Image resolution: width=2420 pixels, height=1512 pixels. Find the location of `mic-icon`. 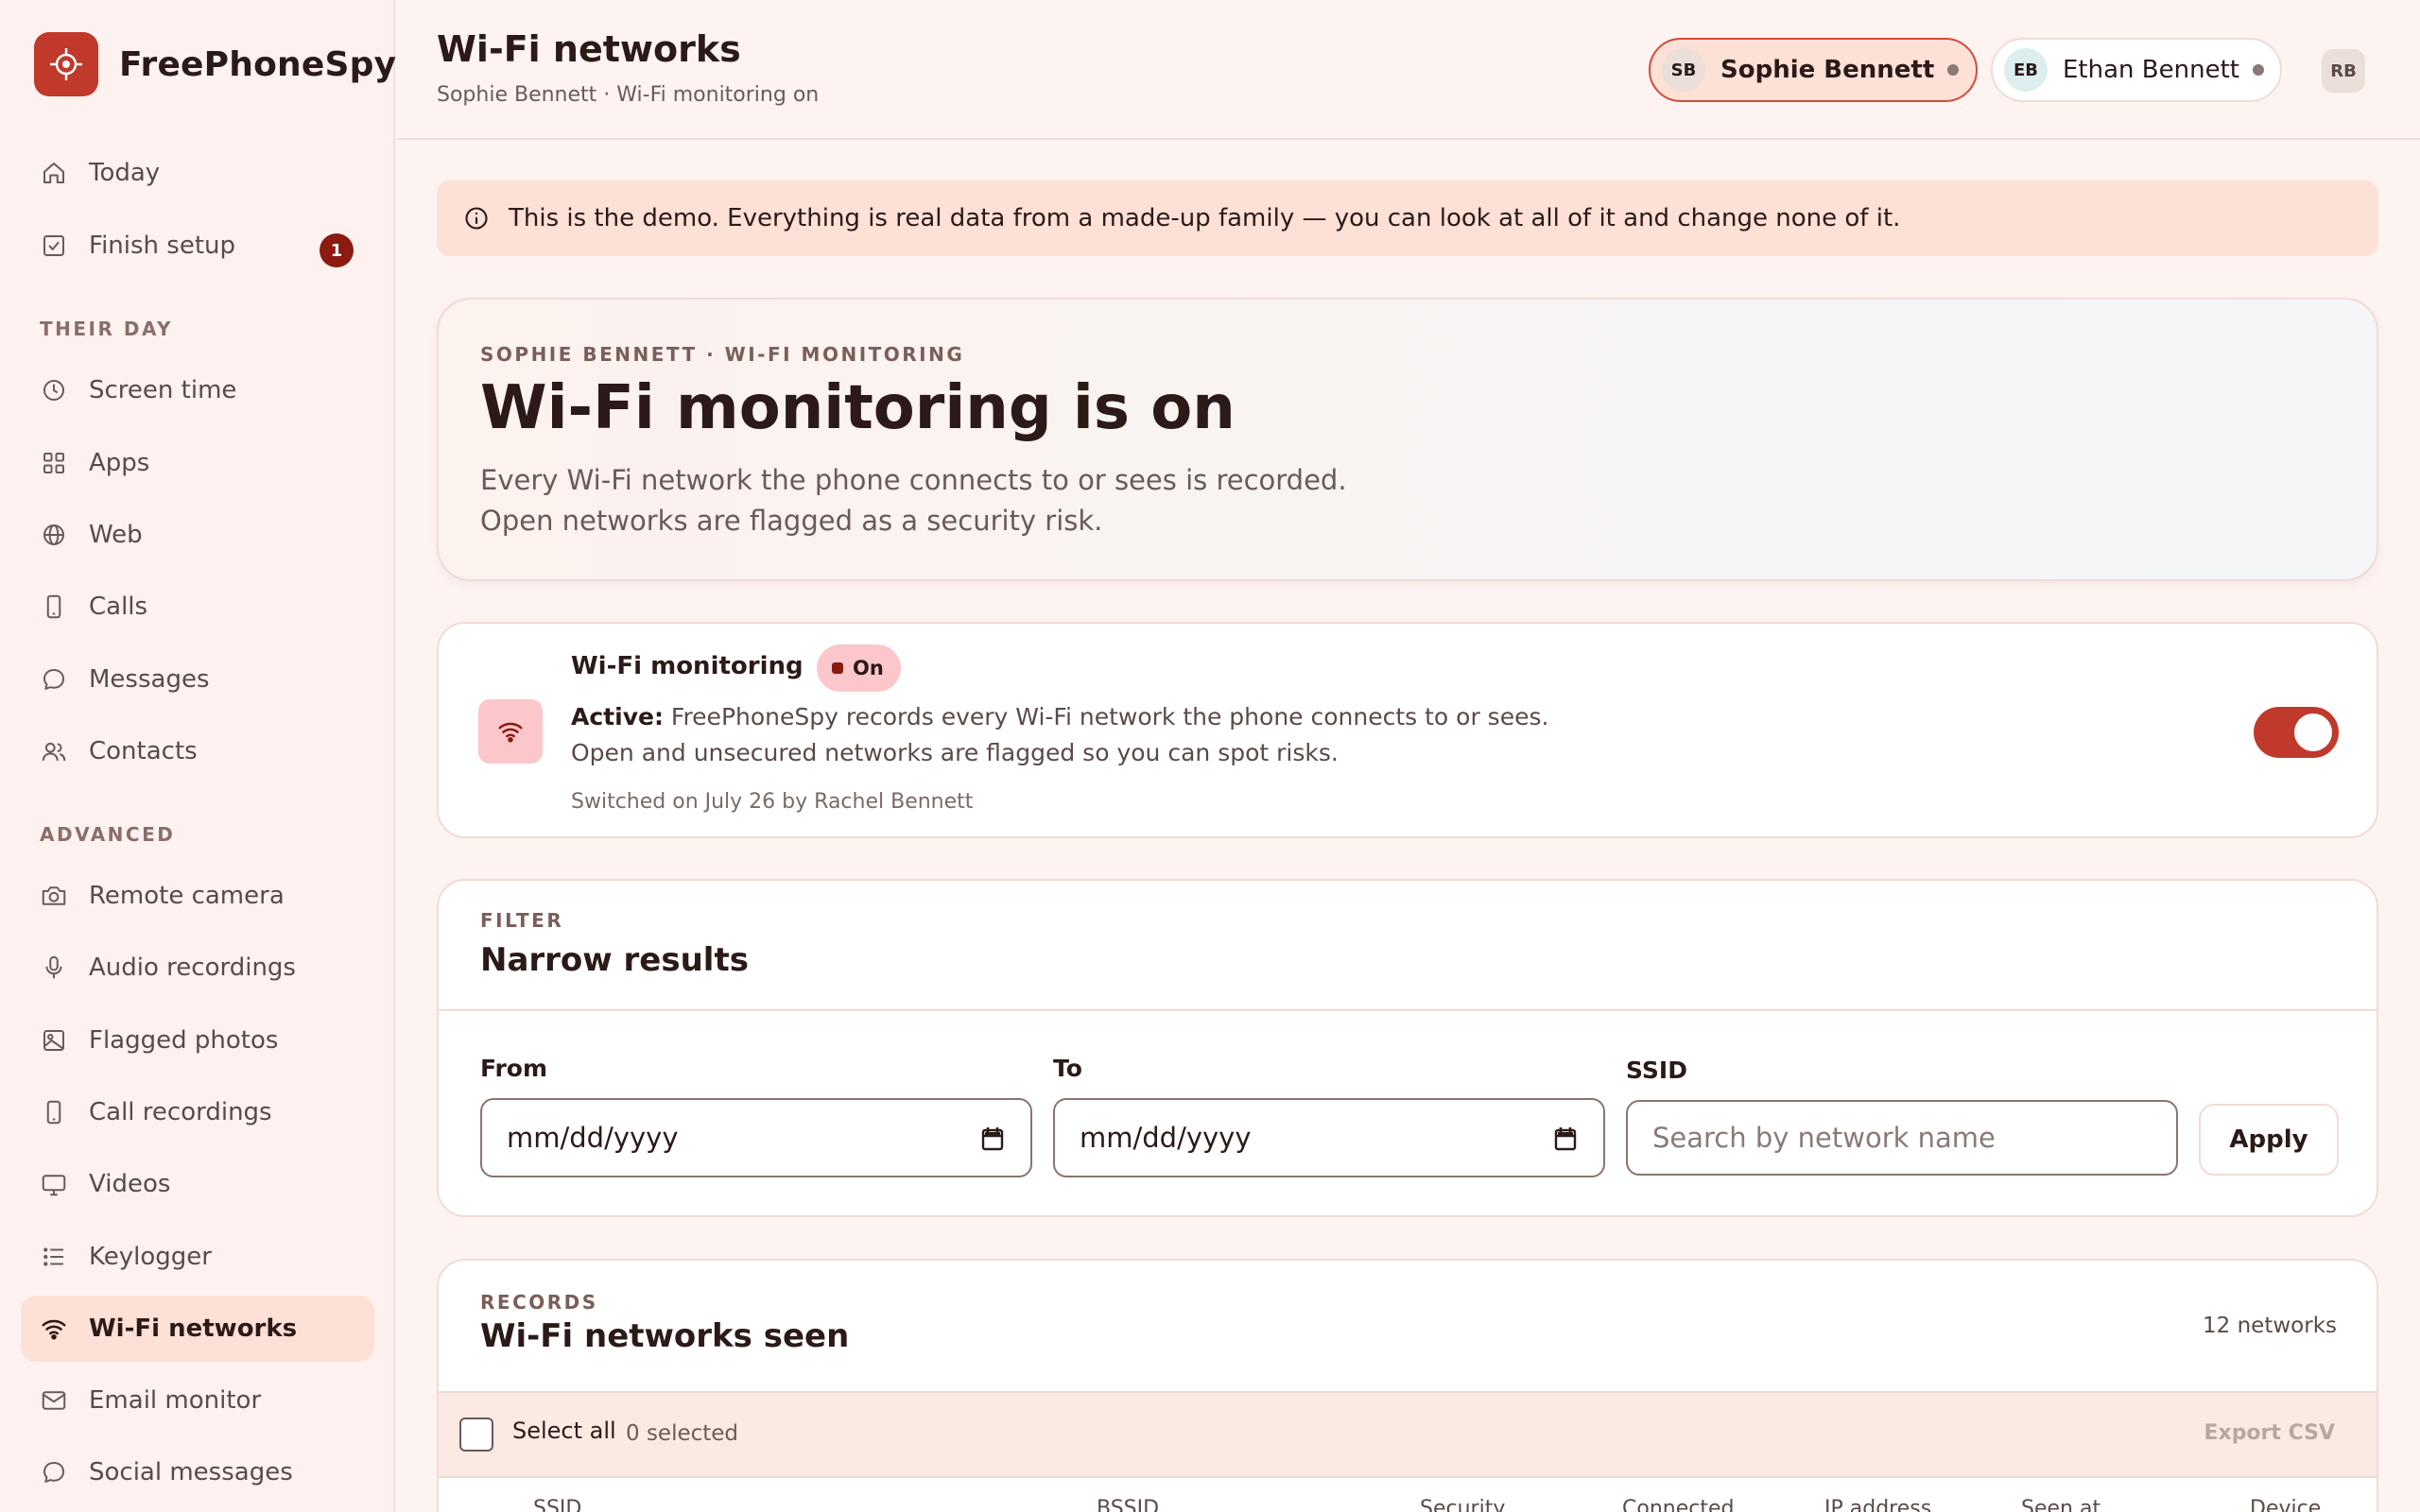

mic-icon is located at coordinates (53, 967).